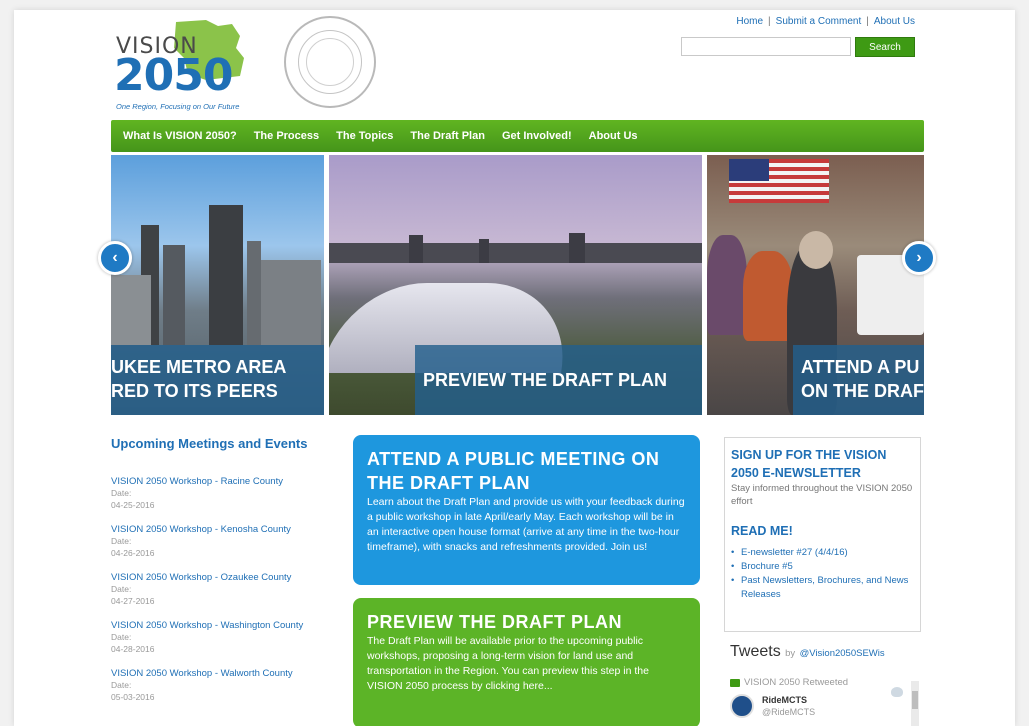 Image resolution: width=1029 pixels, height=726 pixels. Describe the element at coordinates (226, 673) in the screenshot. I see `event-title: VISION 2050 Workshop - Walworth County` at that location.